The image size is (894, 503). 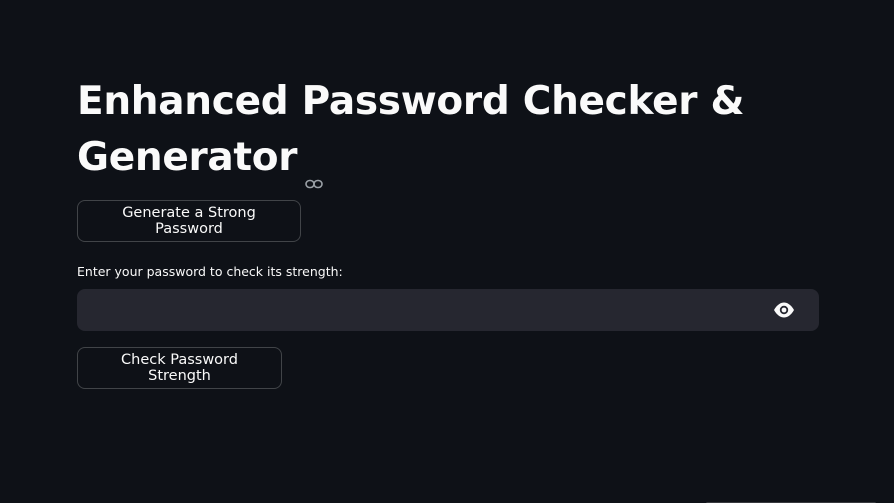 What do you see at coordinates (189, 221) in the screenshot?
I see `generate-password-button: Generate a Strong Password` at bounding box center [189, 221].